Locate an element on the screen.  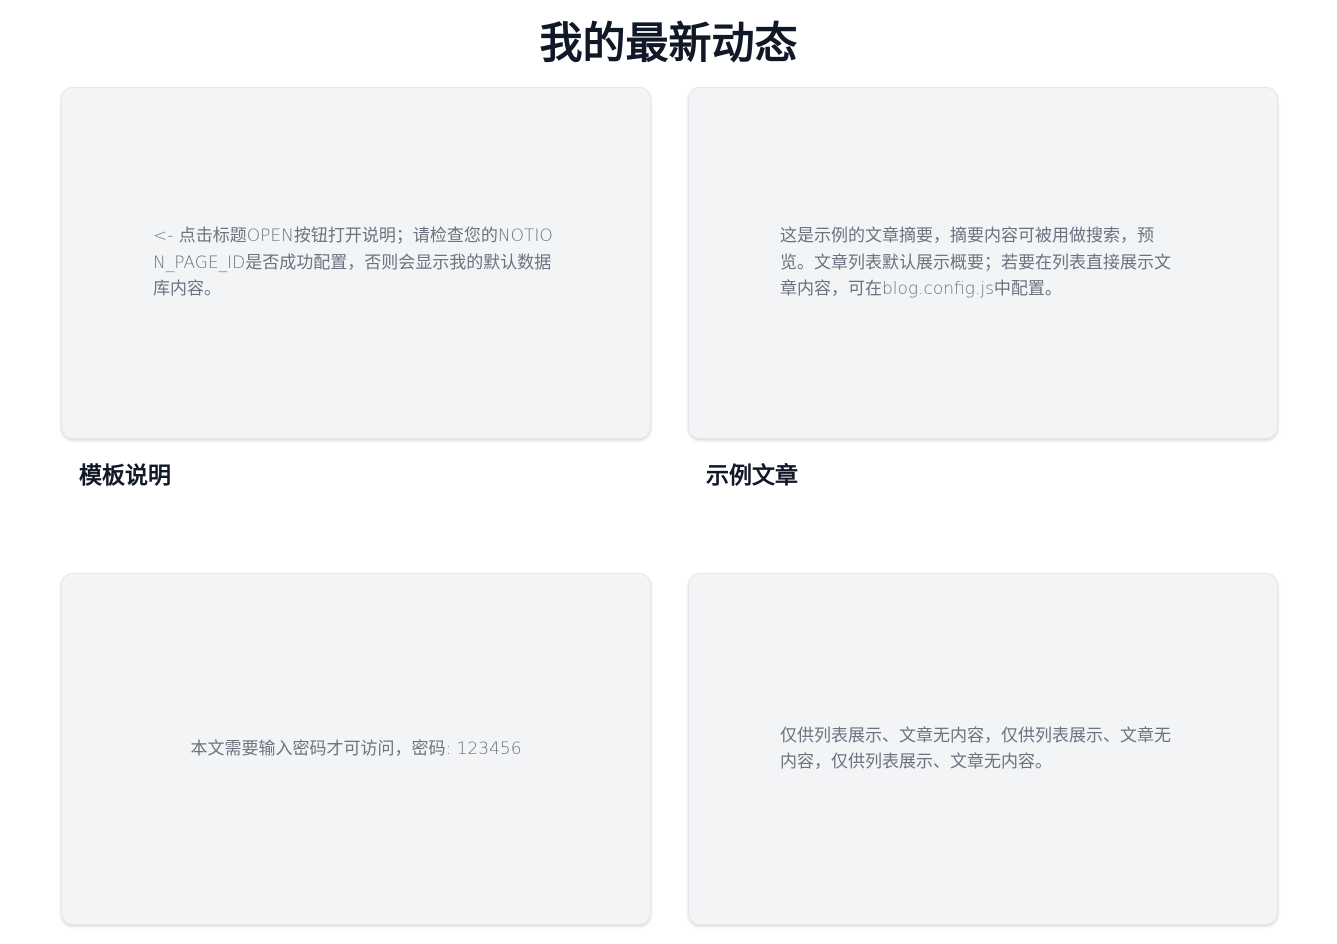
post-summary: 仅供列表展示、文章无内容，仅供列表展示、文章无内容，仅供列表展示、文章无内容。 is located at coordinates (975, 749).